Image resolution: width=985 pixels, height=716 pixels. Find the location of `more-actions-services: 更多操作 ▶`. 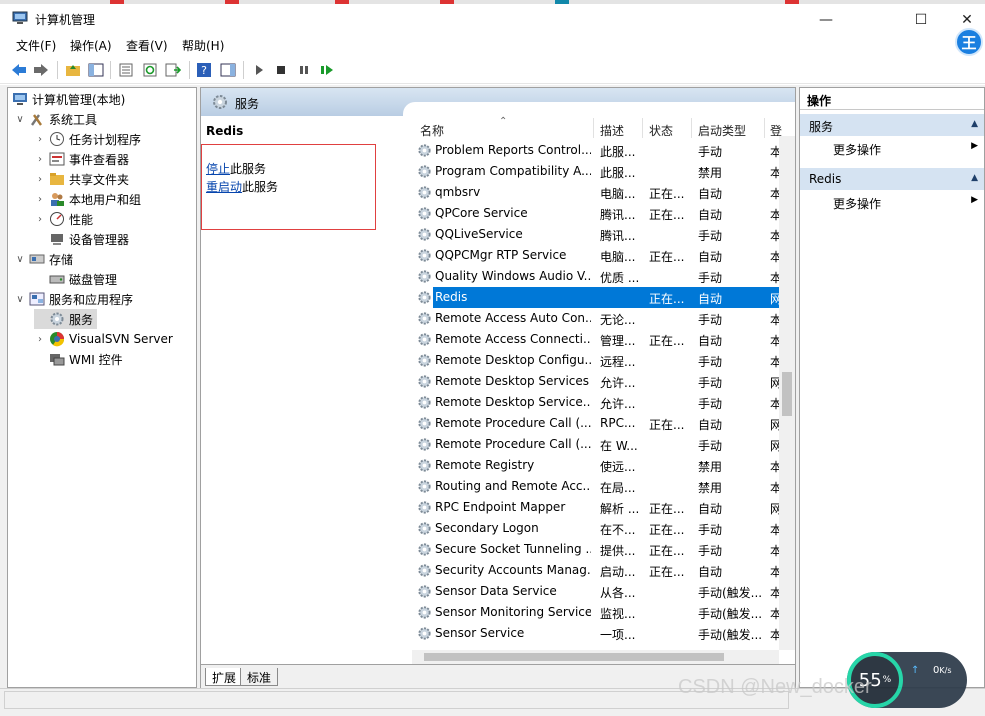

more-actions-services: 更多操作 ▶ is located at coordinates (892, 148).